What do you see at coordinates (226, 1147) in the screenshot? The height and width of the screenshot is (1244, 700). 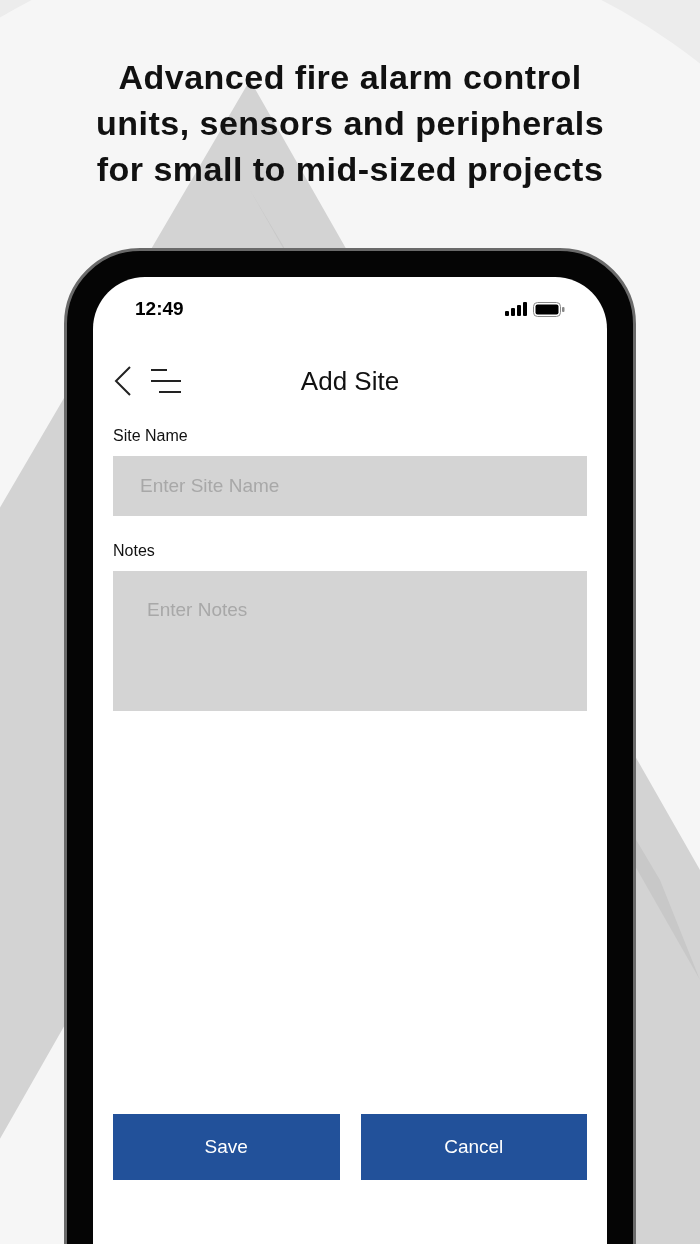 I see `save-button: Save` at bounding box center [226, 1147].